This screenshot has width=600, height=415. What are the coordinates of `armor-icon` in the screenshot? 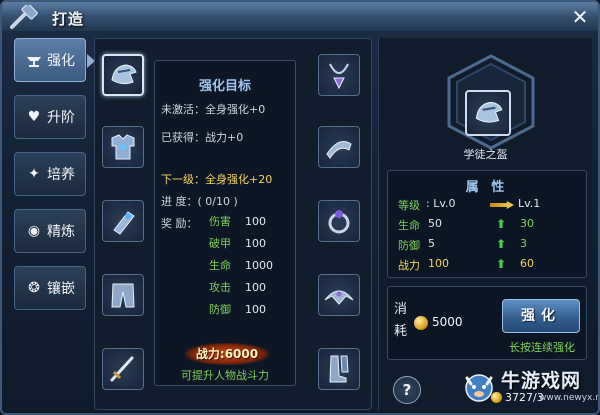 It's located at (123, 147).